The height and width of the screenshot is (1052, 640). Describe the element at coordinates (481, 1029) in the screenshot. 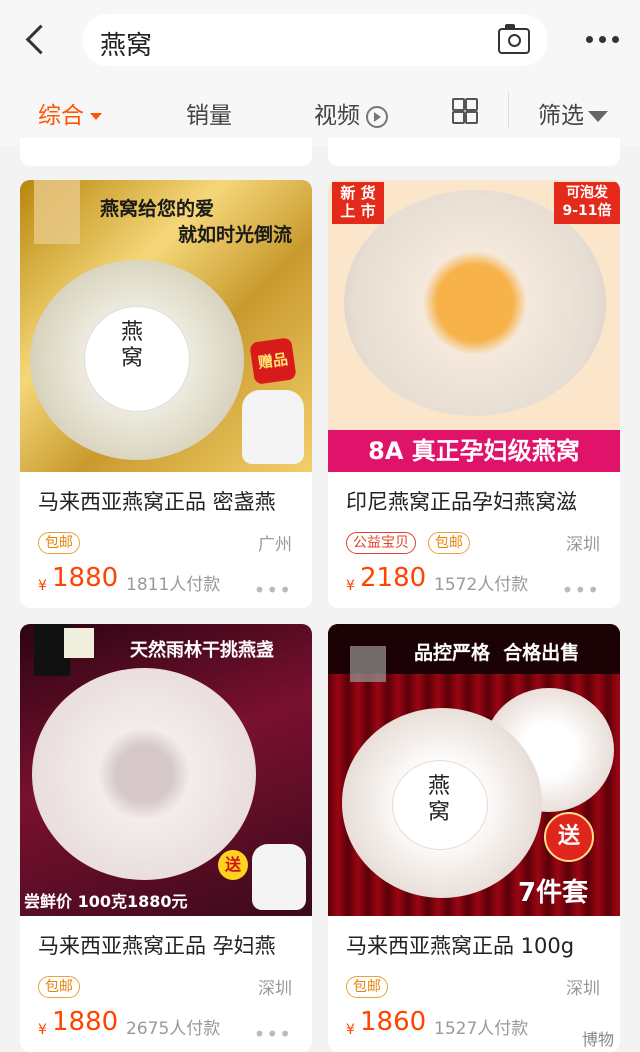

I see `paid-count: 1527人付款` at that location.